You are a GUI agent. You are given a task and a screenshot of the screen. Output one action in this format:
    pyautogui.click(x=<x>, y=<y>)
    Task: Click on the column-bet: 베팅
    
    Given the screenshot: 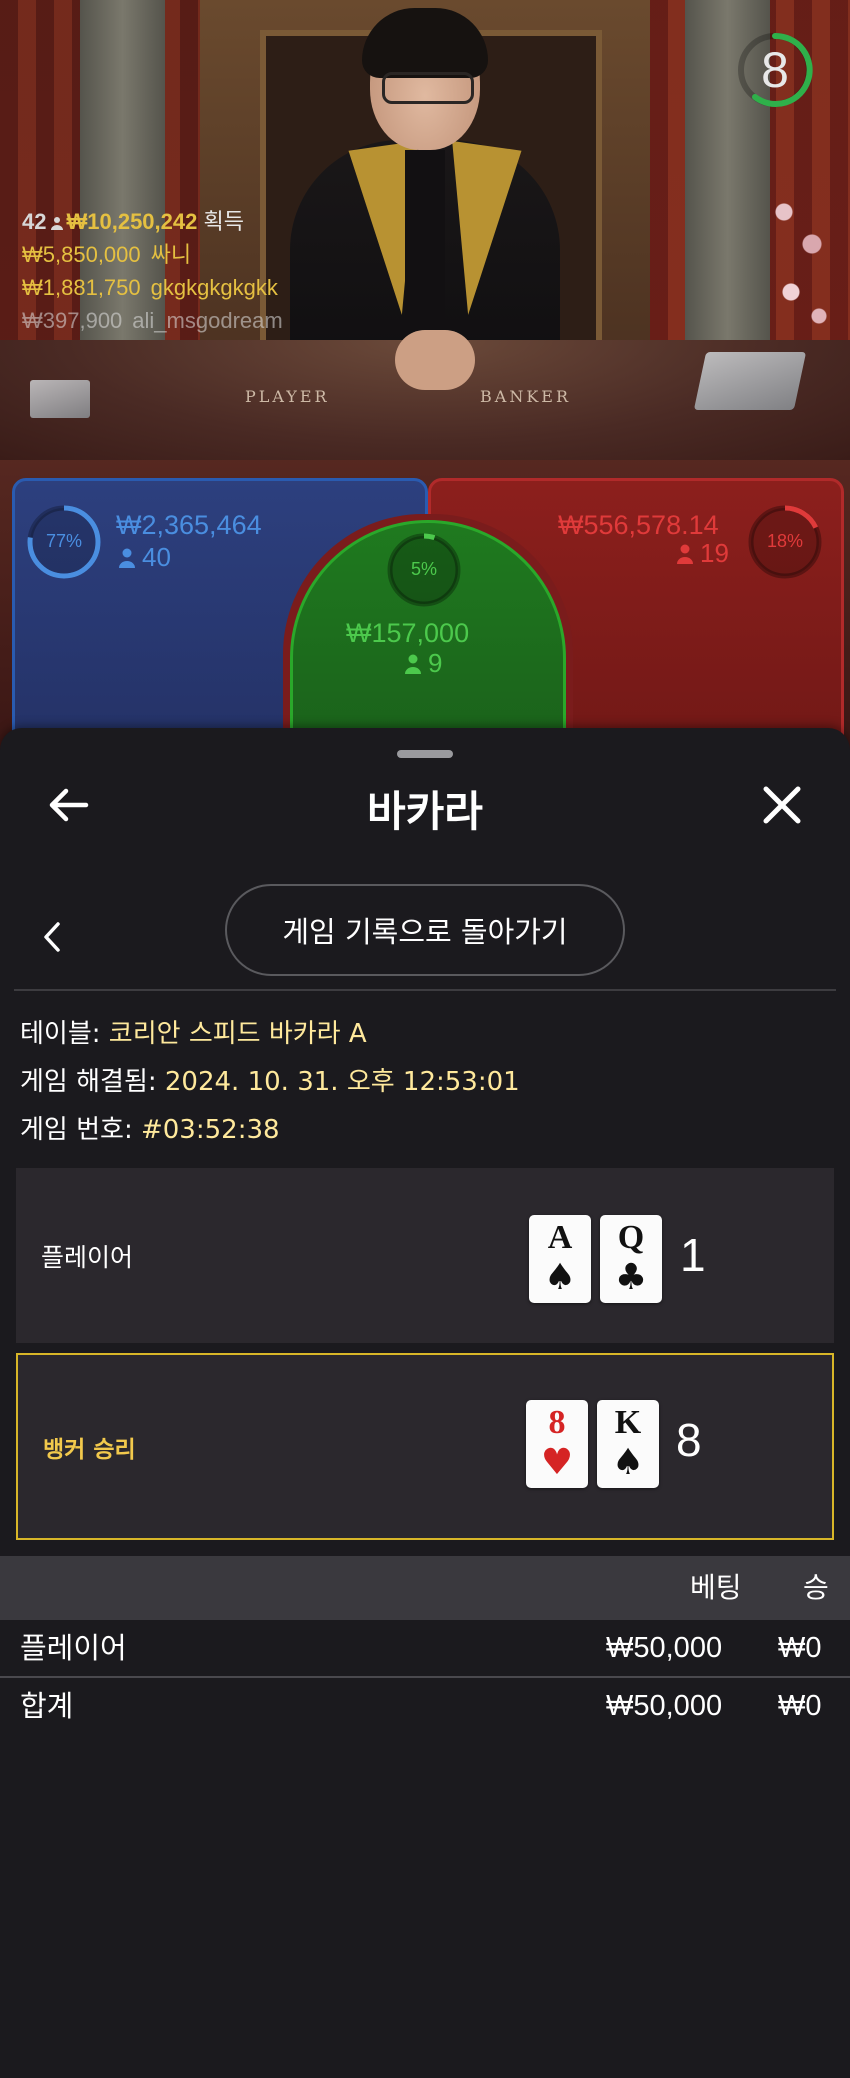 What is the action you would take?
    pyautogui.click(x=716, y=1587)
    